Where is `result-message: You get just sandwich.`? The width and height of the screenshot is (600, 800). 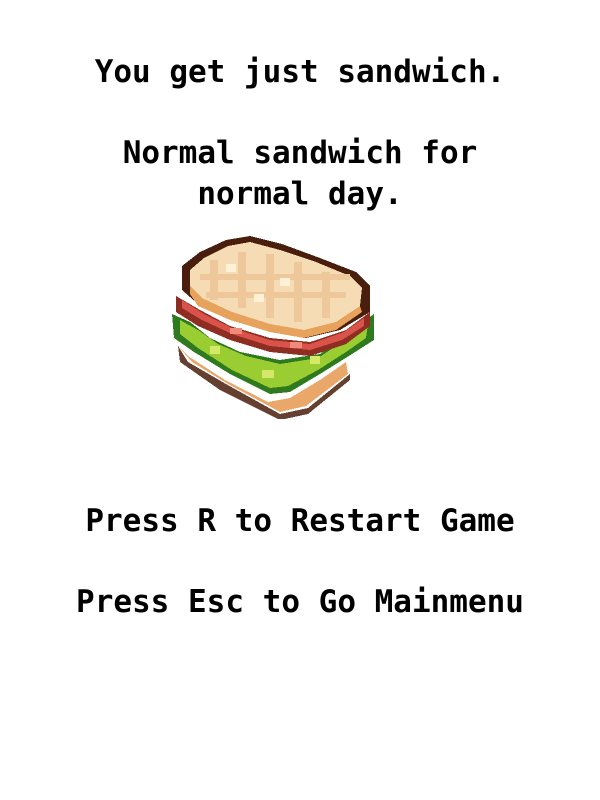
result-message: You get just sandwich. is located at coordinates (300, 72).